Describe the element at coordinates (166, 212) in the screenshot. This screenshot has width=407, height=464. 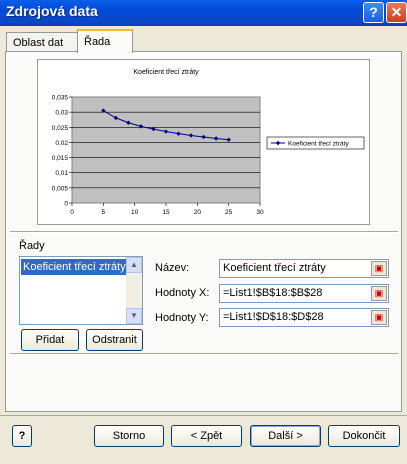
I see `x-tick-label: 15` at that location.